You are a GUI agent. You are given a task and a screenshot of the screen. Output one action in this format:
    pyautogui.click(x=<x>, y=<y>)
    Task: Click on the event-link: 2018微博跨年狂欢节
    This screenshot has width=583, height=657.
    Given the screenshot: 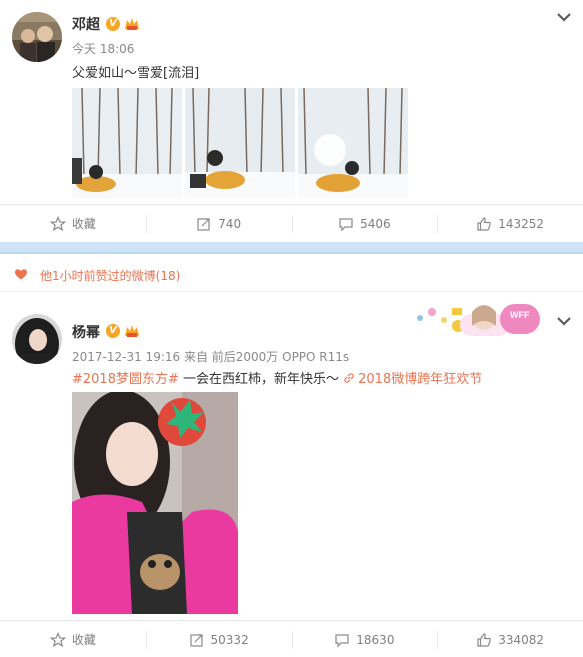 What is the action you would take?
    pyautogui.click(x=412, y=379)
    